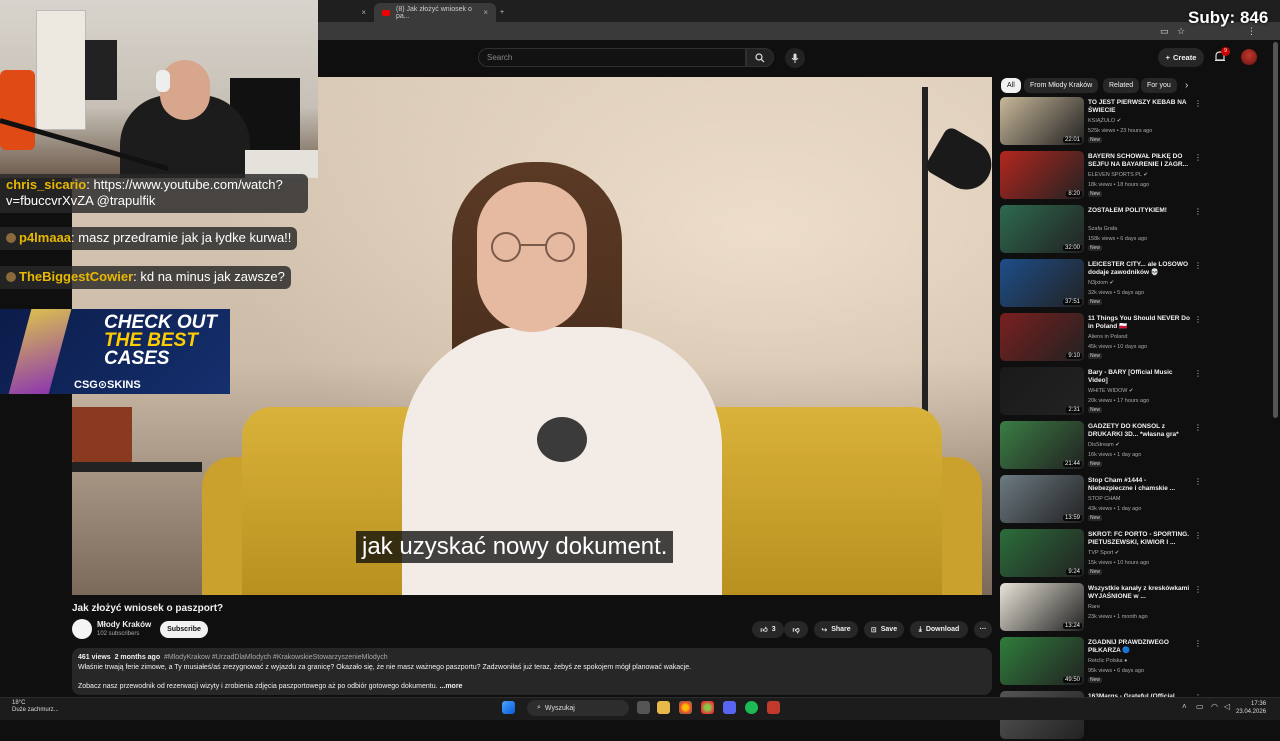 This screenshot has height=741, width=1280. What do you see at coordinates (1186, 85) in the screenshot?
I see `chevron-right-icon: ›` at bounding box center [1186, 85].